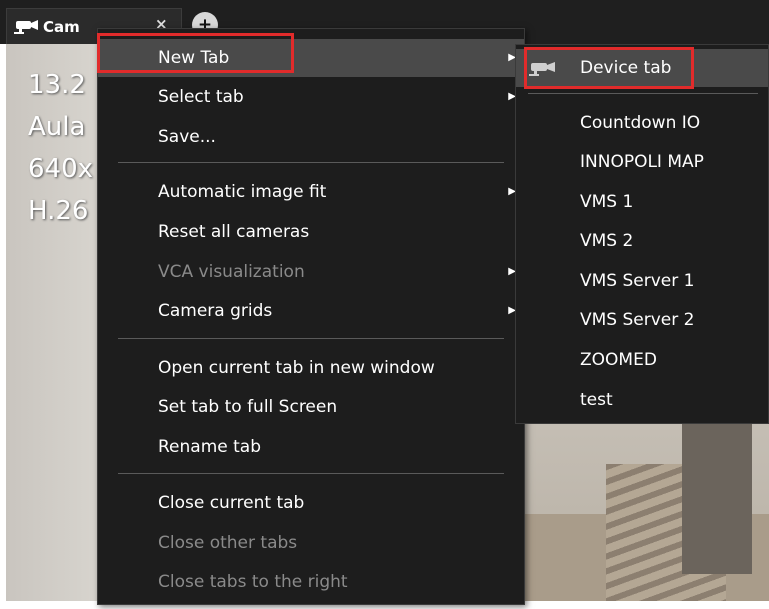  I want to click on submenu-item-vms-server-2: VMS Server 2, so click(642, 320).